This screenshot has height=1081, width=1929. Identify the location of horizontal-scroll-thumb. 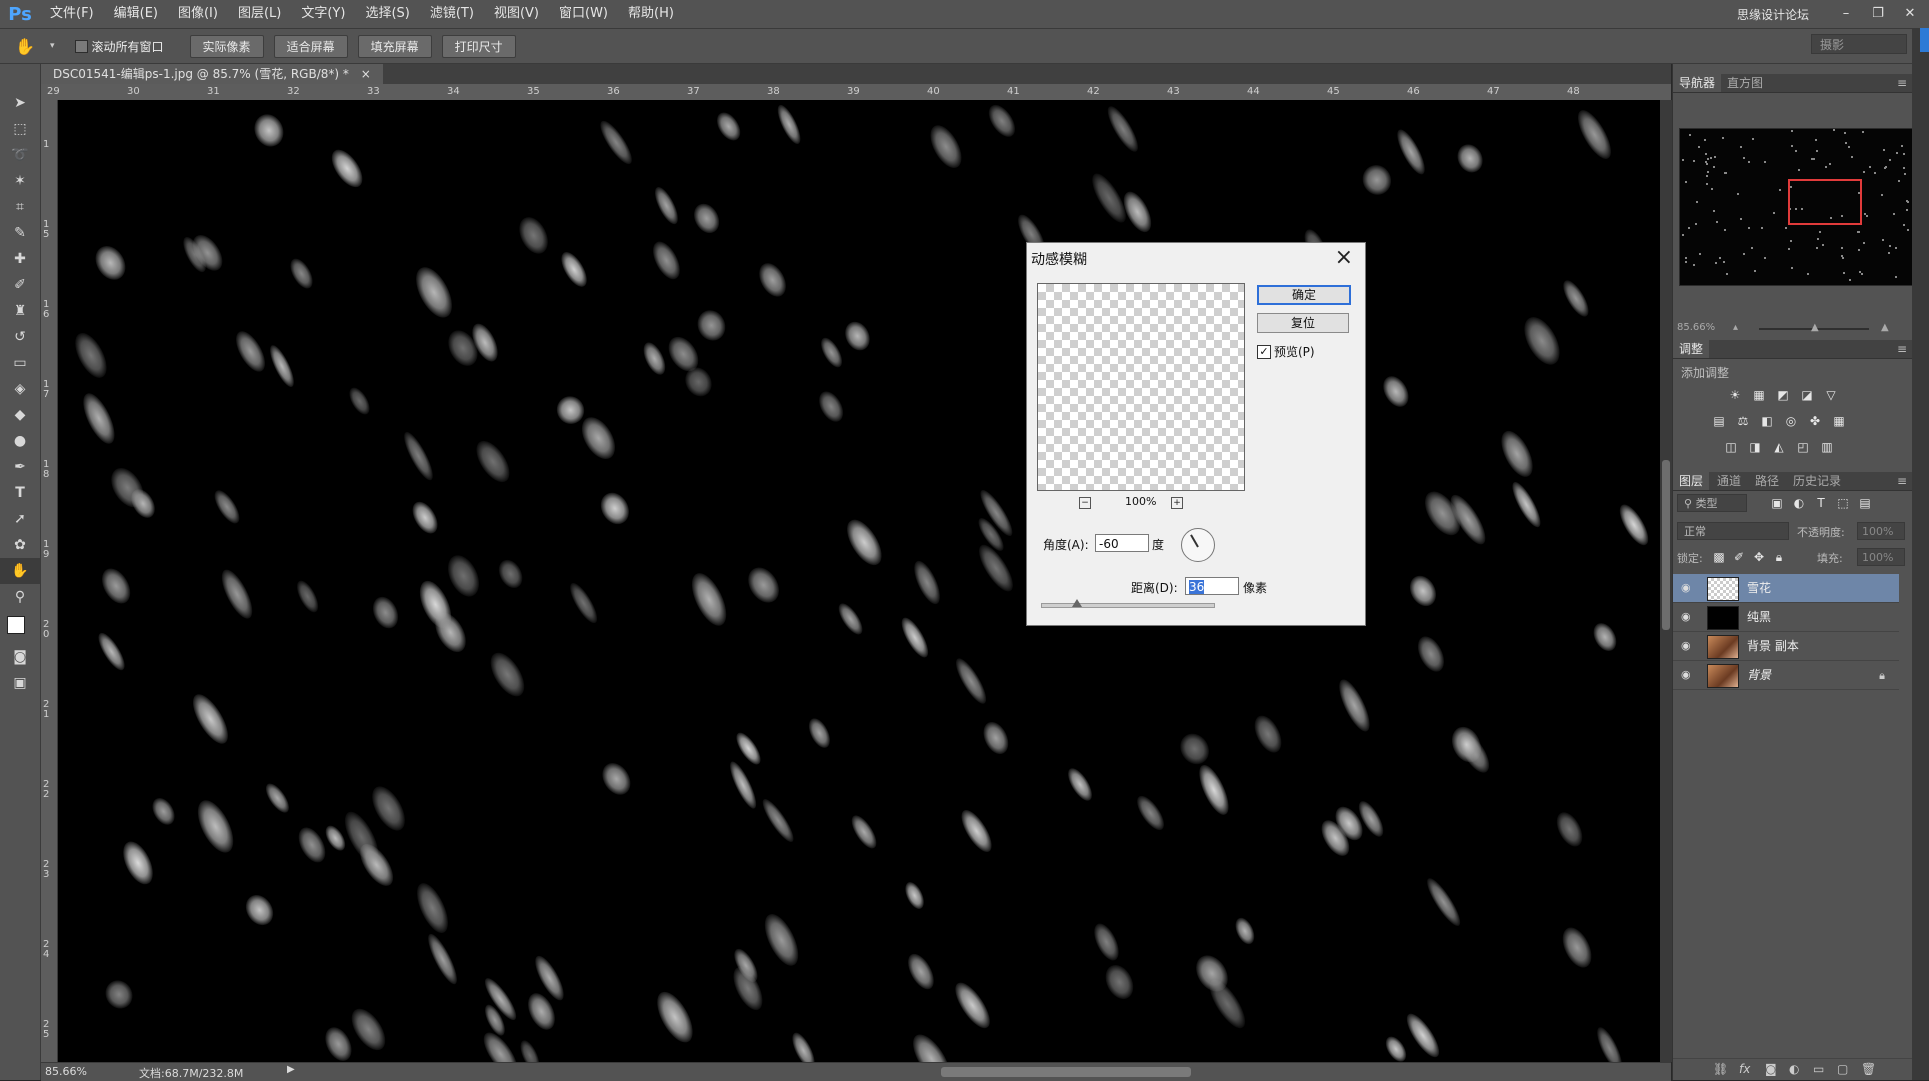
(1066, 1072).